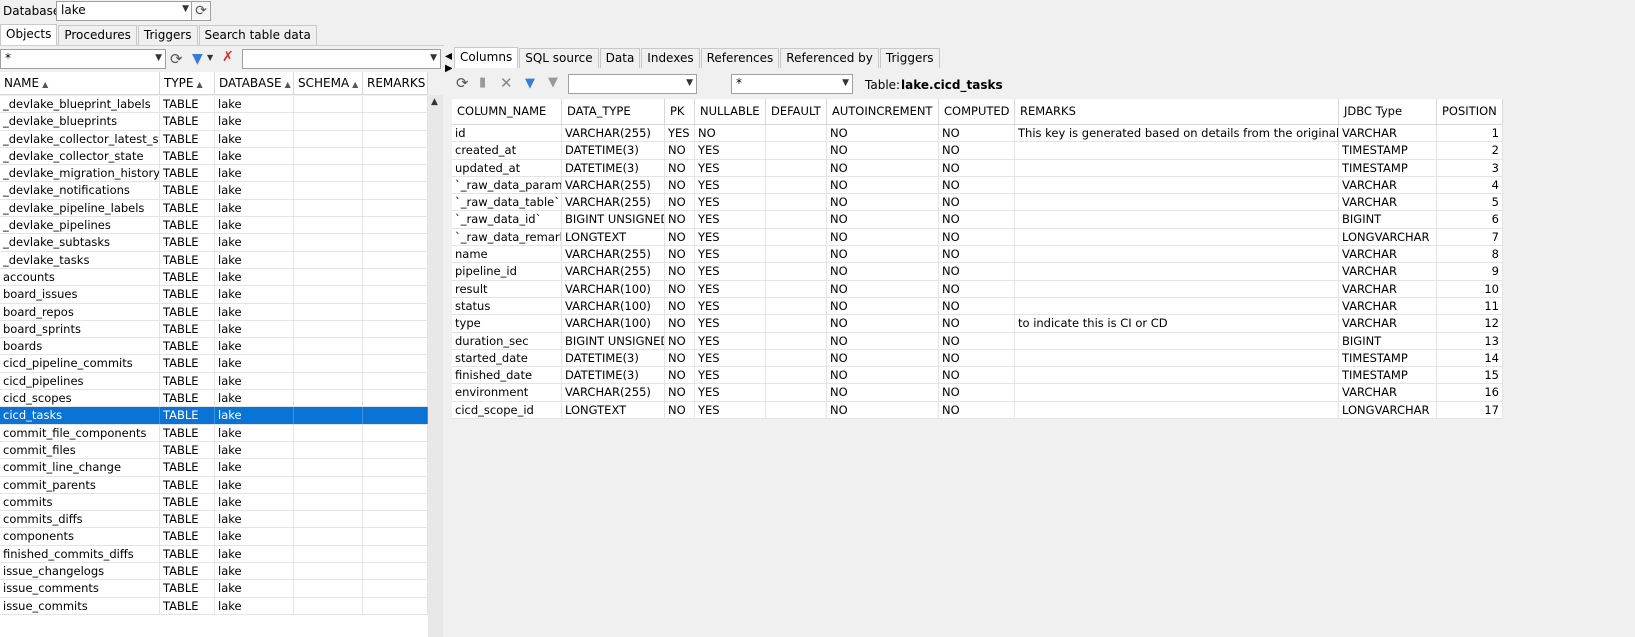 The image size is (1635, 637). What do you see at coordinates (214, 105) in the screenshot?
I see `table-row: _devlake_blueprint_labels TABLE lake` at bounding box center [214, 105].